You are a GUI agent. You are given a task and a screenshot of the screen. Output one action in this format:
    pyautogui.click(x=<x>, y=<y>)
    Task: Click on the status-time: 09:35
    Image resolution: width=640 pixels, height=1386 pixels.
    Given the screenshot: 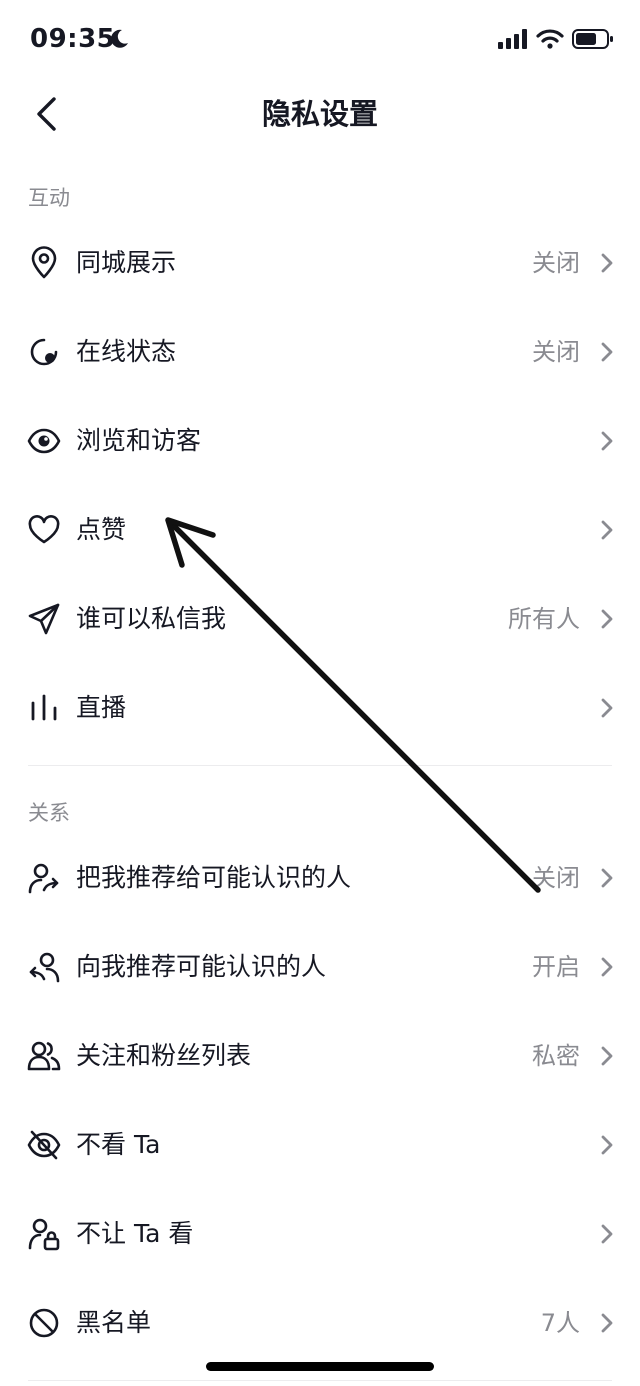 What is the action you would take?
    pyautogui.click(x=73, y=39)
    